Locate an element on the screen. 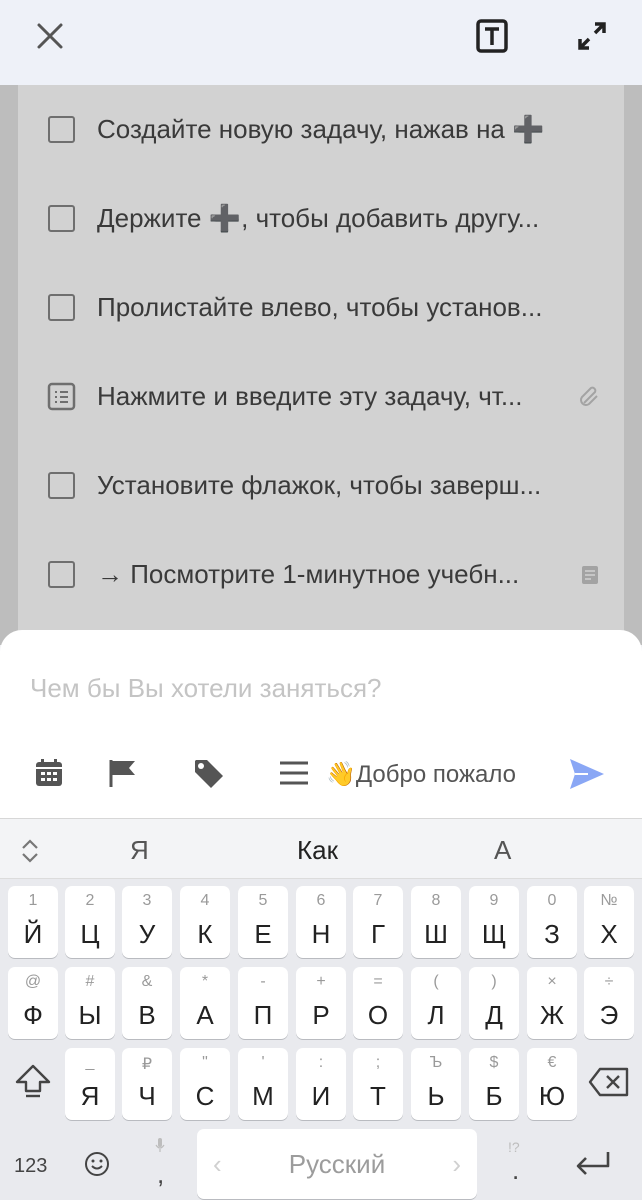  key-label: Ш is located at coordinates (436, 934).